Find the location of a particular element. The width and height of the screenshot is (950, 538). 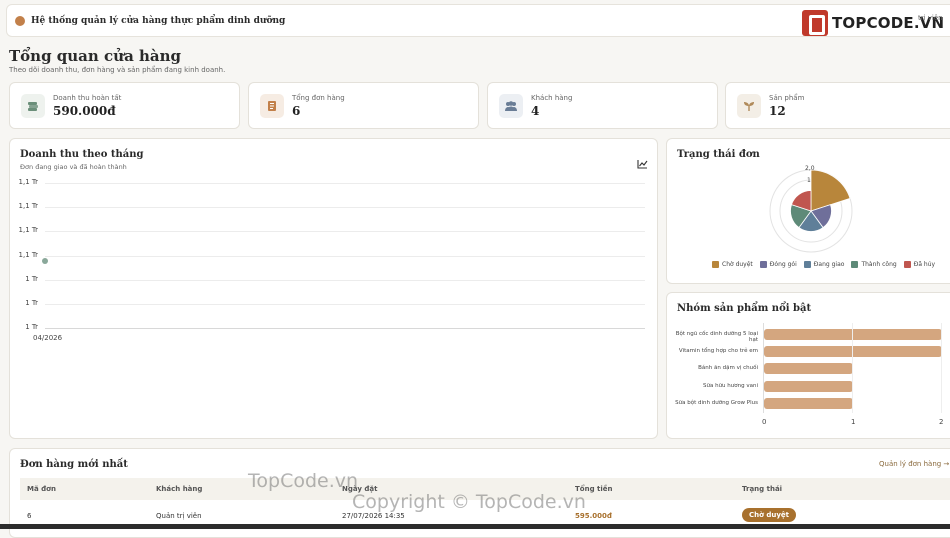

legend-item: Chờ duyệt is located at coordinates (732, 264).